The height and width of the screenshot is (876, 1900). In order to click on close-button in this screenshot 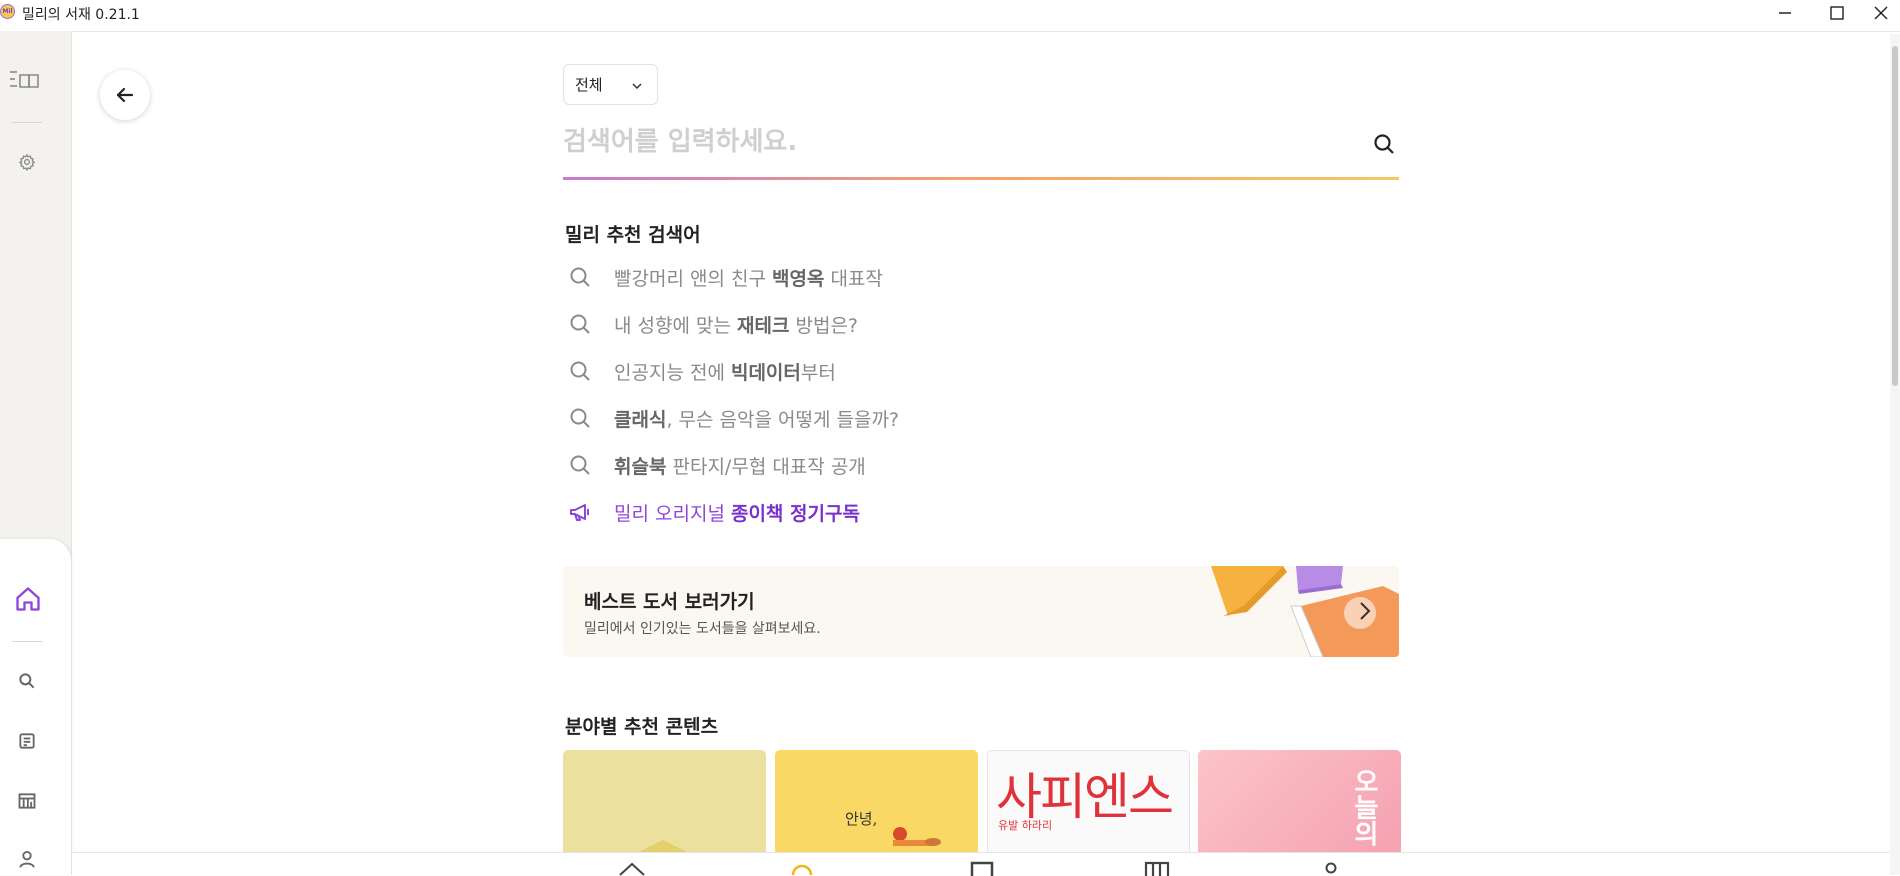, I will do `click(1879, 13)`.